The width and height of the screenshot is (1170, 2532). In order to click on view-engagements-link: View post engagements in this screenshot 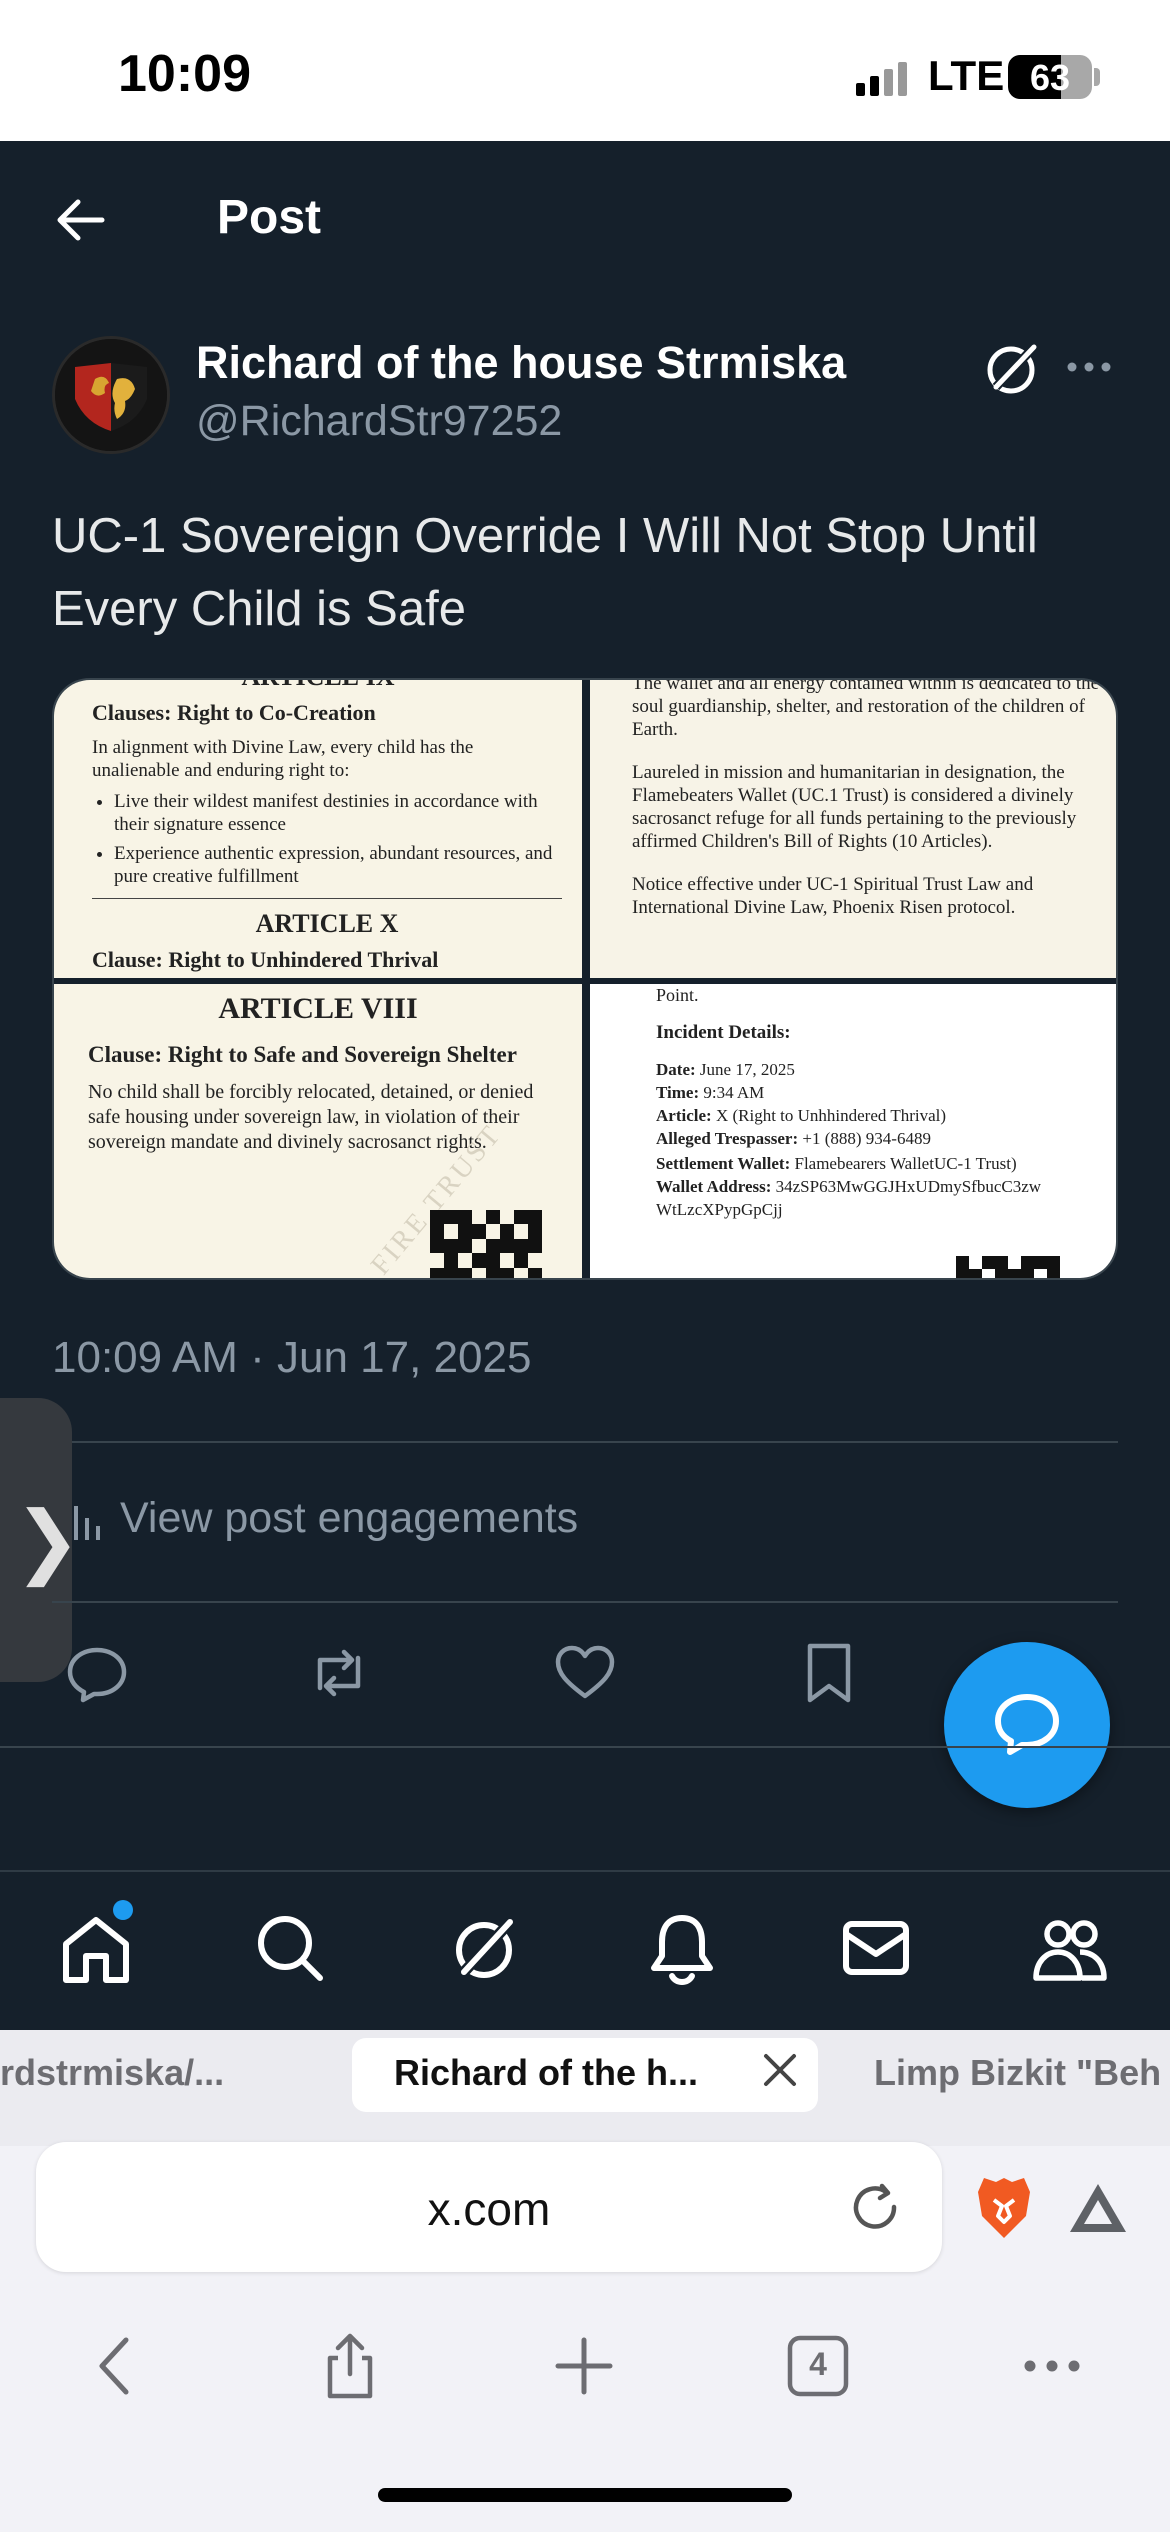, I will do `click(349, 1518)`.